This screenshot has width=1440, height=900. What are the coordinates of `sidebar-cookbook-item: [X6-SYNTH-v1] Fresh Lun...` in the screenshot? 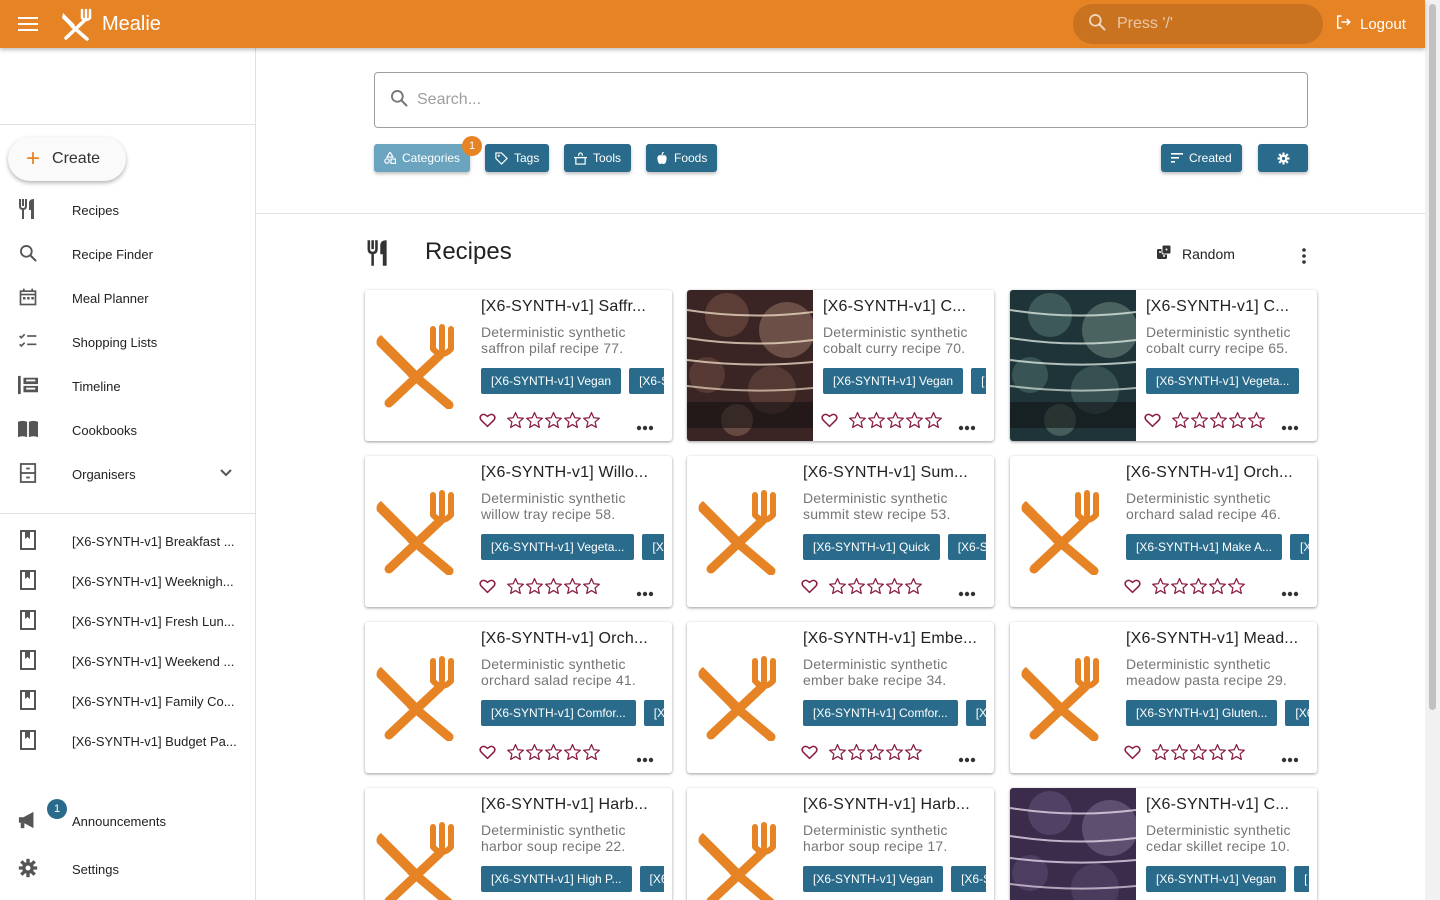 It's located at (127, 621).